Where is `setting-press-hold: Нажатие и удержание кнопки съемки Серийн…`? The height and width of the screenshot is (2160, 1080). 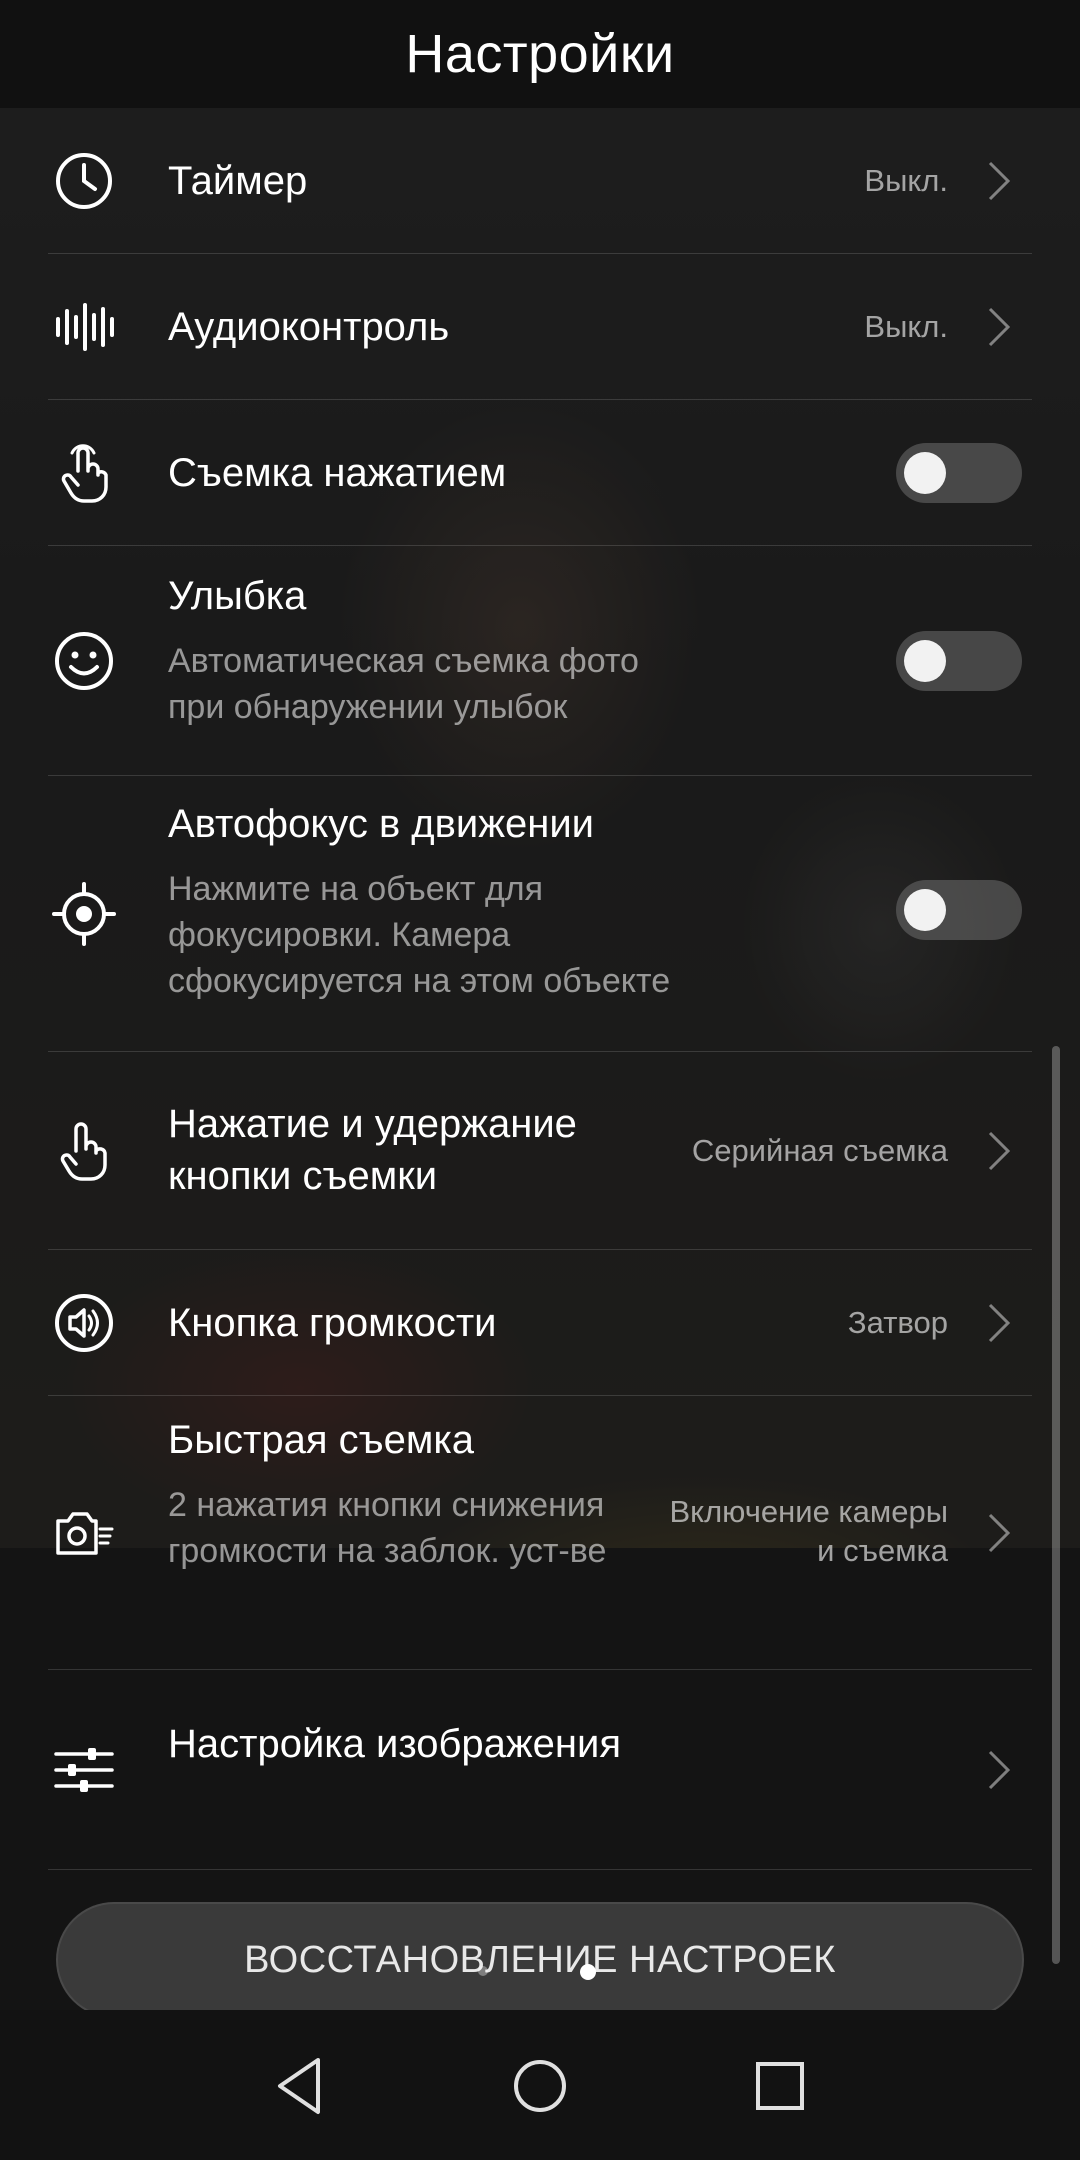 setting-press-hold: Нажатие и удержание кнопки съемки Серийн… is located at coordinates (540, 1151).